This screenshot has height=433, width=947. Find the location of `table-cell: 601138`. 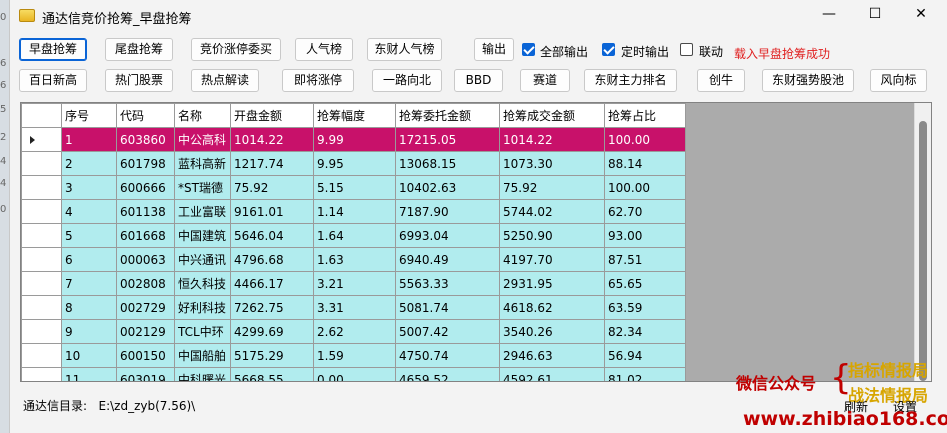

table-cell: 601138 is located at coordinates (145, 211).